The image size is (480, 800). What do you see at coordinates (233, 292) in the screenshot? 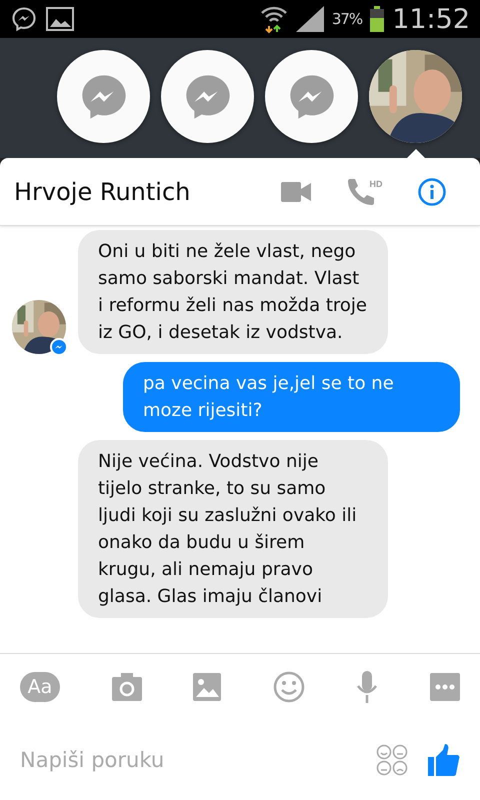
I see `received-message: Oni u biti ne žele vlast, nego samo saborski mandat. Vlast i reformu želi nas možda troje iz GO, i desetak iz vodstva.` at bounding box center [233, 292].